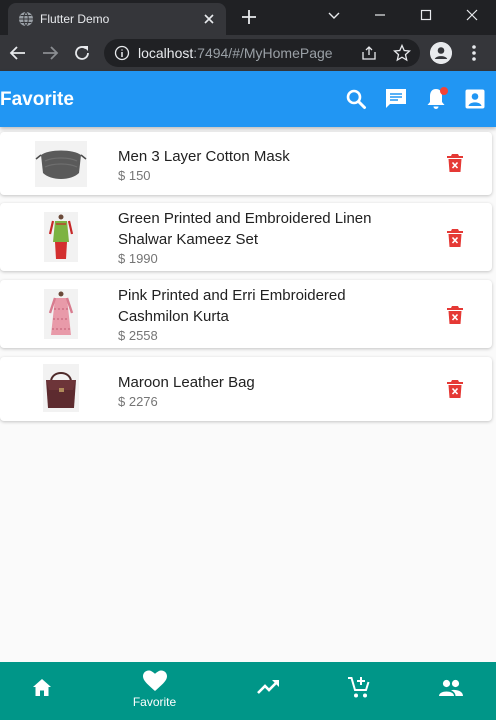 Image resolution: width=496 pixels, height=720 pixels. What do you see at coordinates (138, 258) in the screenshot?
I see `product-price: $ 1990` at bounding box center [138, 258].